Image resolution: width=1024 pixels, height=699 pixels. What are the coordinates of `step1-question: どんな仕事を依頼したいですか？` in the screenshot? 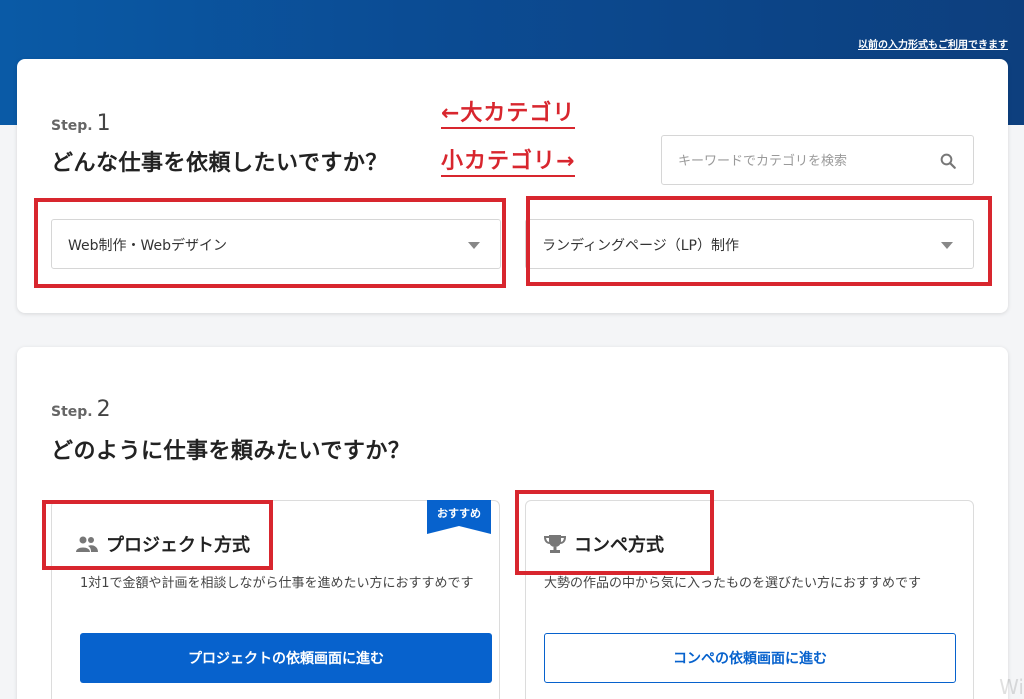 It's located at (219, 163).